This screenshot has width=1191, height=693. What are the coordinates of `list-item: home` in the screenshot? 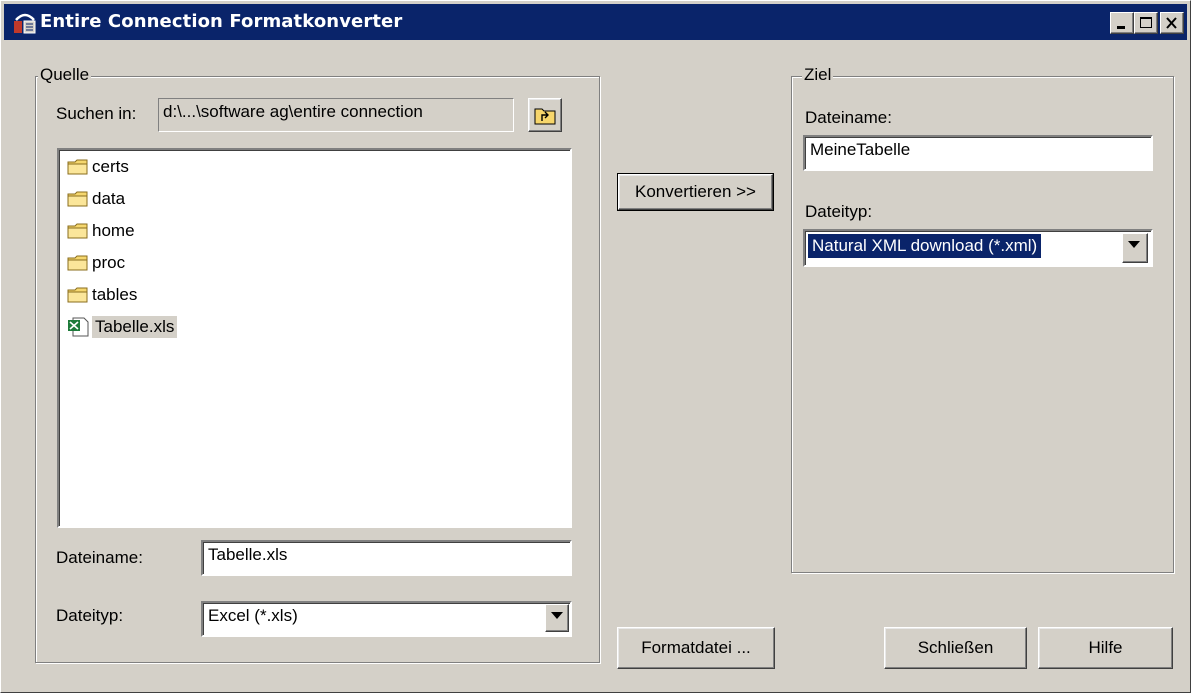 It's located at (101, 231).